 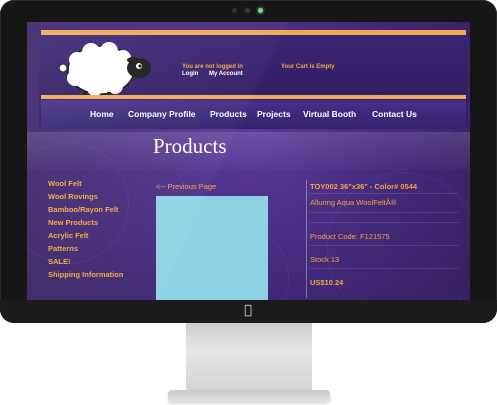 What do you see at coordinates (249, 396) in the screenshot?
I see `monitor-stand-base` at bounding box center [249, 396].